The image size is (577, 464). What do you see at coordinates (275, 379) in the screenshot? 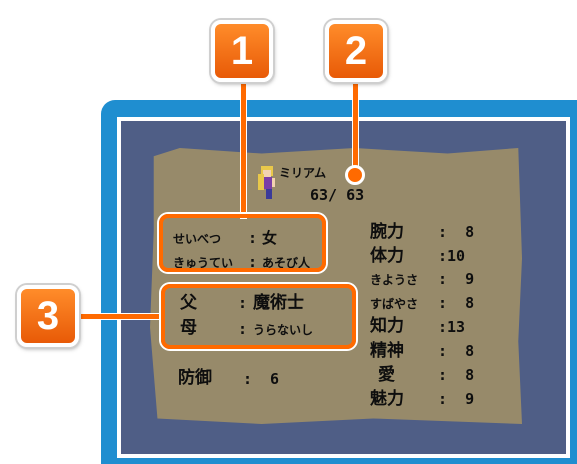
I see `defense-value: 6` at bounding box center [275, 379].